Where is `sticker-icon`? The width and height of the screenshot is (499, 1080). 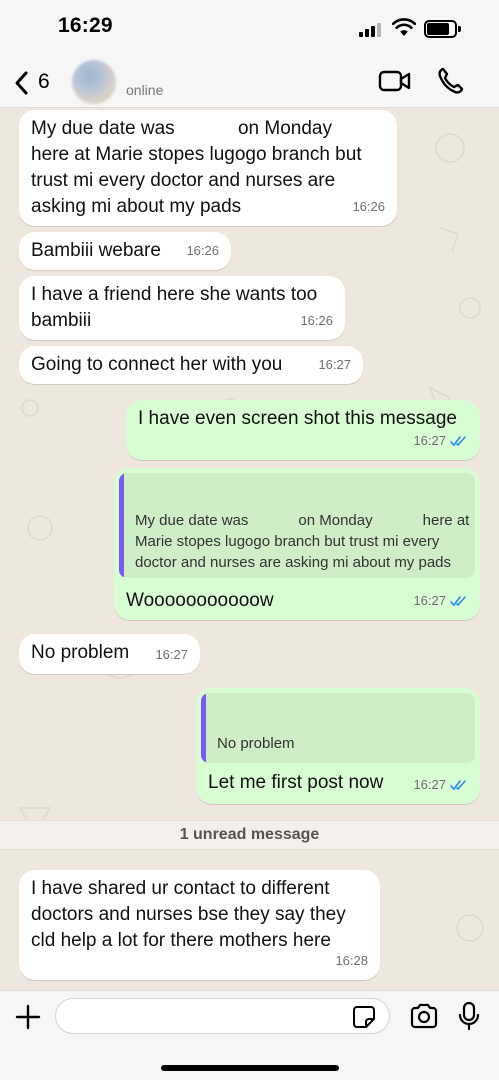 sticker-icon is located at coordinates (364, 1017).